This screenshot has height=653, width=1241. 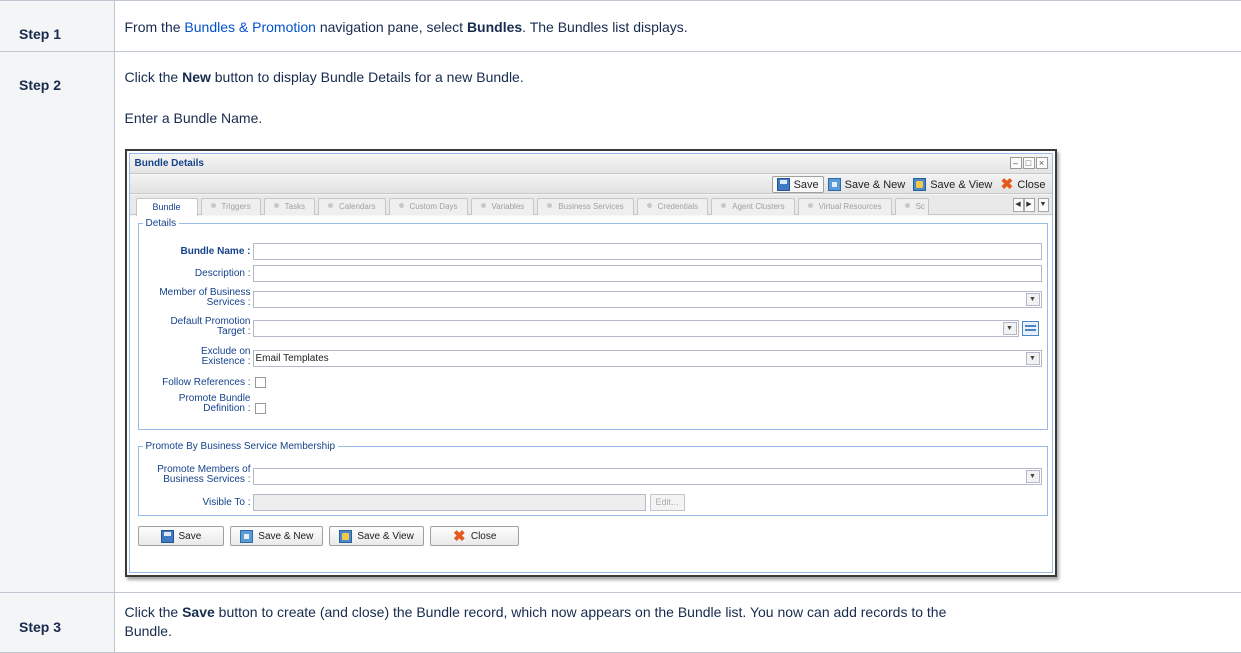 I want to click on text-segment: . The Bundles list displays., so click(x=605, y=27).